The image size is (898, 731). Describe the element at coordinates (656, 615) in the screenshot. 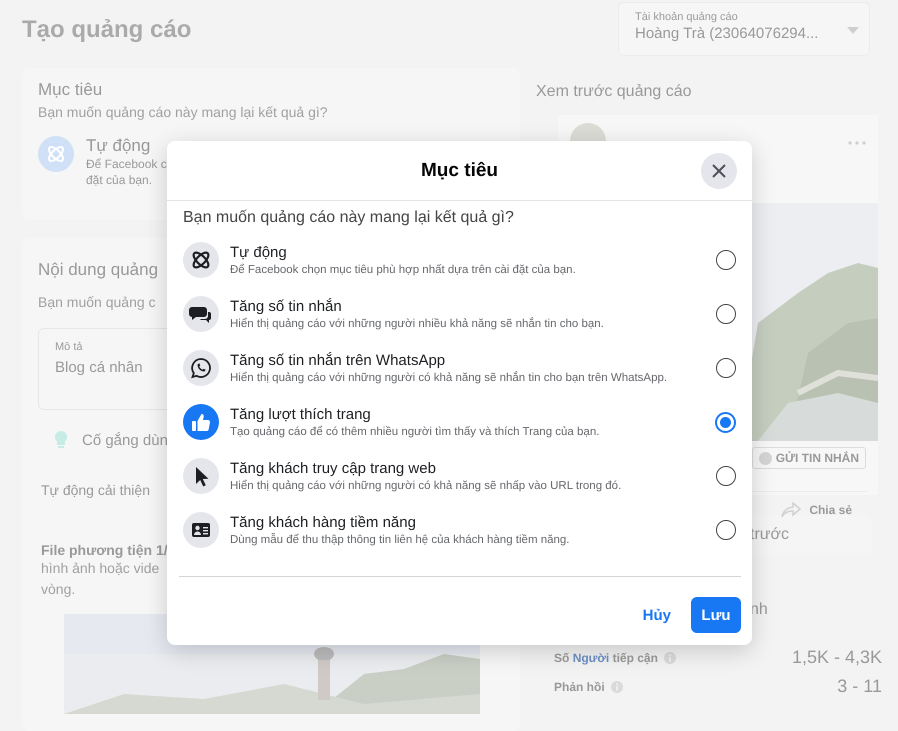

I see `cancel-button: Hủy` at that location.